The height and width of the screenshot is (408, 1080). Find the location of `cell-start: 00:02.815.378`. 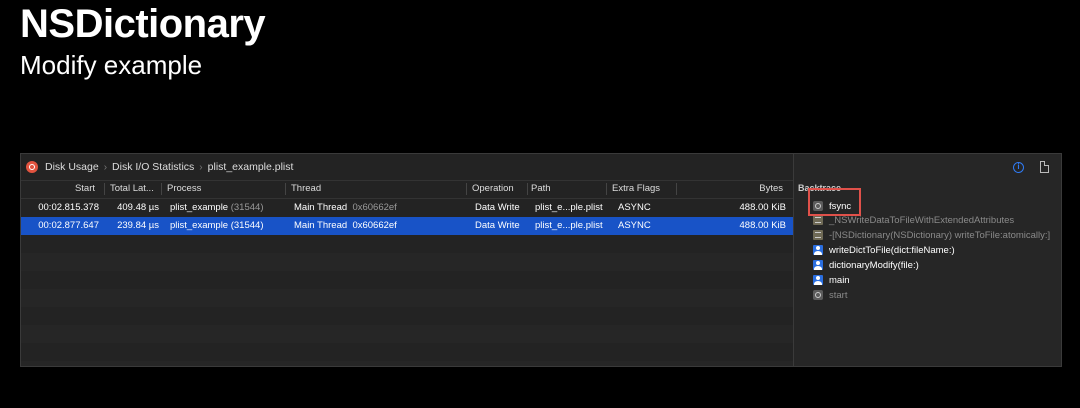

cell-start: 00:02.815.378 is located at coordinates (68, 207).